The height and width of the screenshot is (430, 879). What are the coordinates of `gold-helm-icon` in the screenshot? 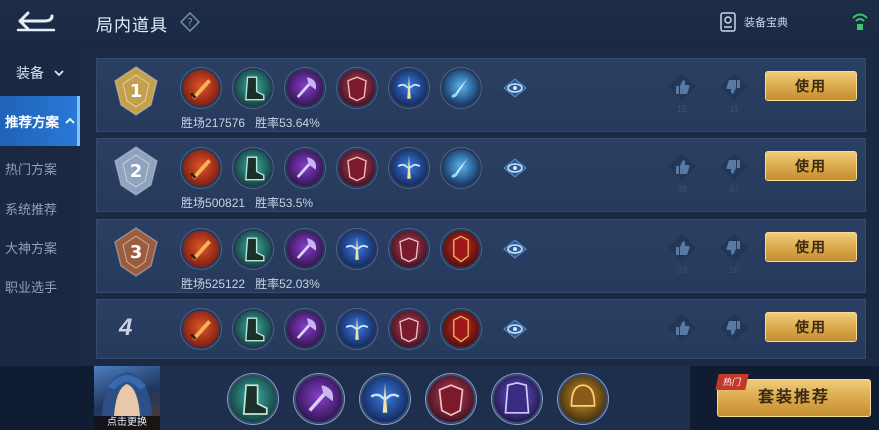 It's located at (583, 399).